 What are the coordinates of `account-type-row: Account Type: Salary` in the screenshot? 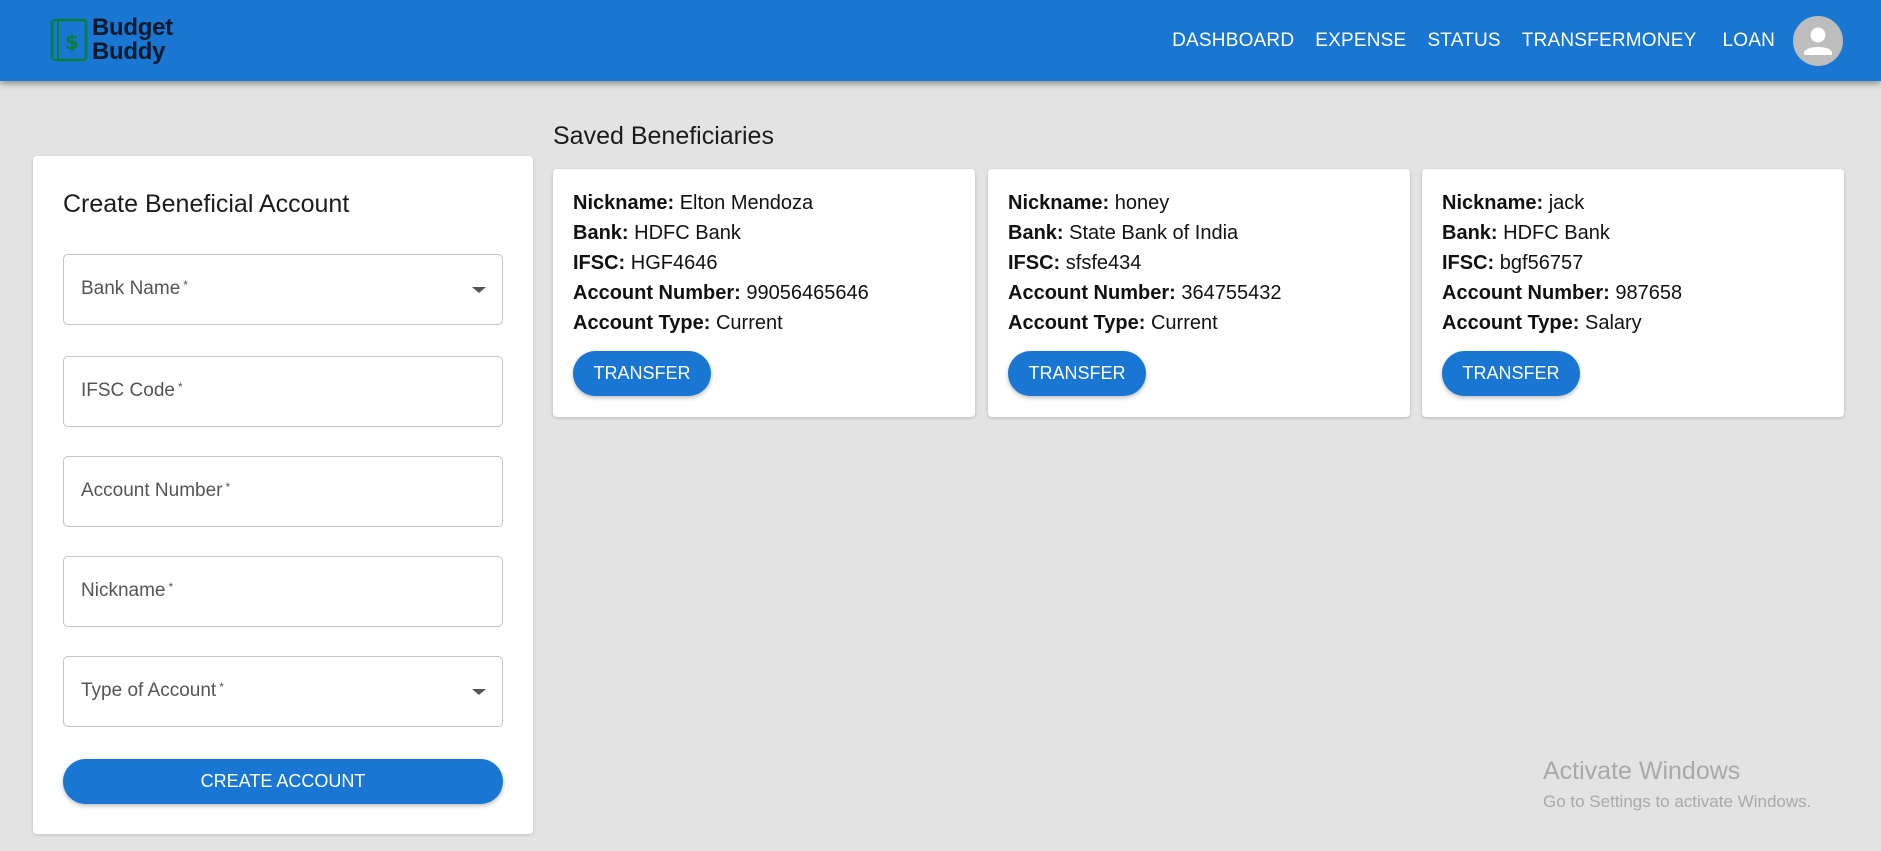 It's located at (1542, 323).